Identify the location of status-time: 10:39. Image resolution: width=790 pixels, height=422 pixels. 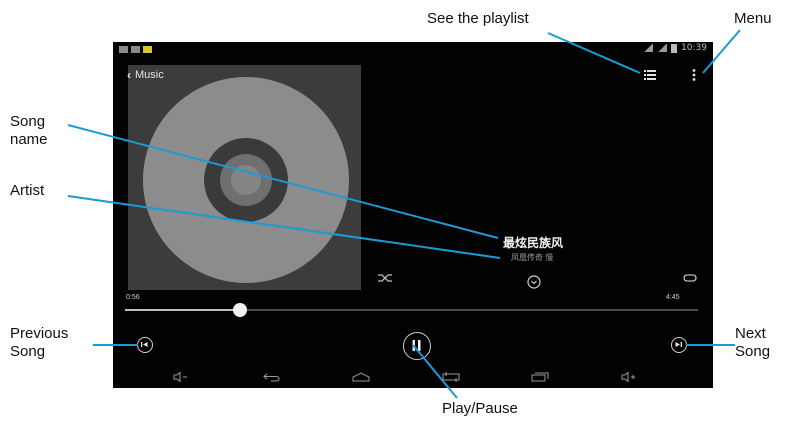
(694, 48).